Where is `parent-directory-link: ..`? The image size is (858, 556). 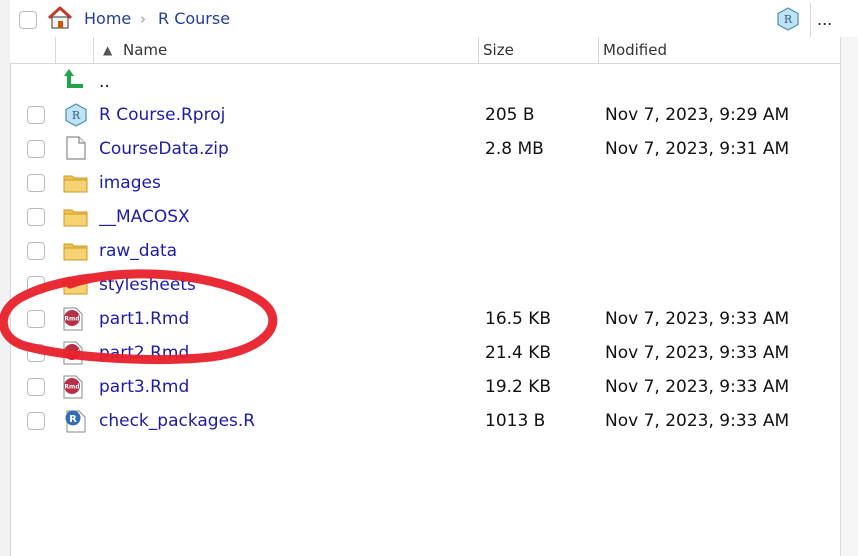 parent-directory-link: .. is located at coordinates (104, 82).